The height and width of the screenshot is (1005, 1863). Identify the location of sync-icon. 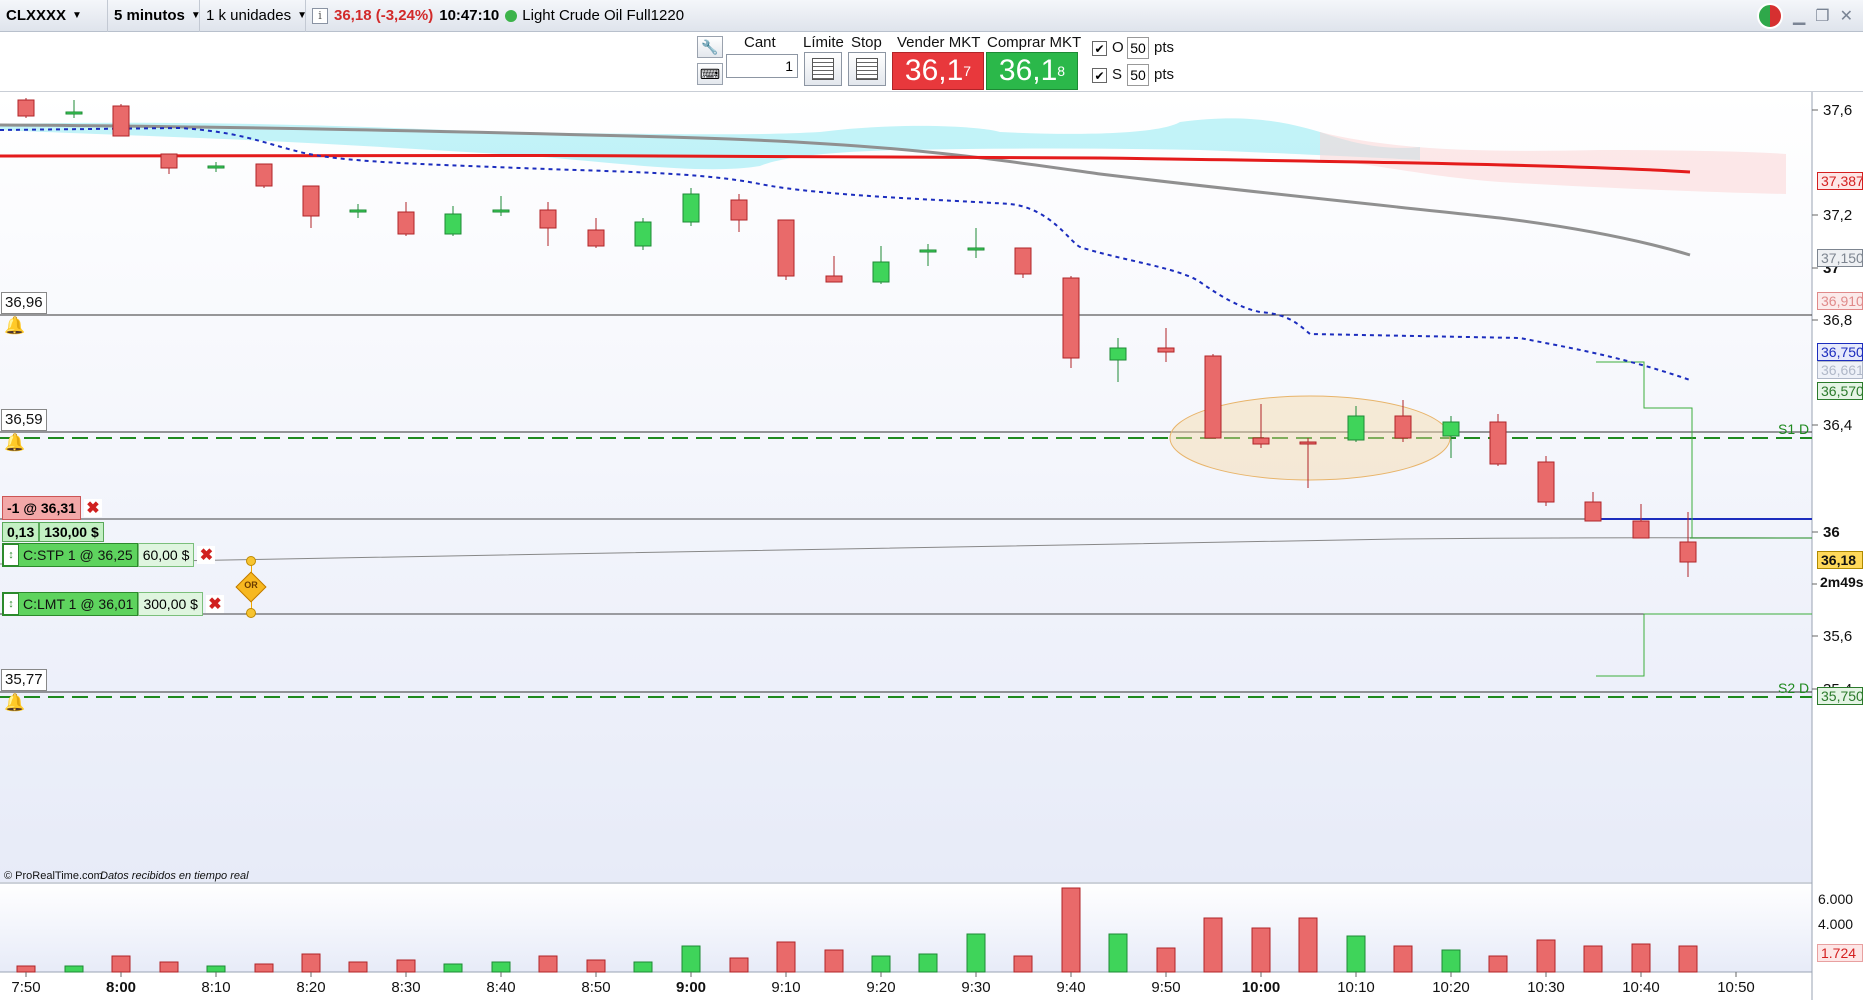
(1769, 16).